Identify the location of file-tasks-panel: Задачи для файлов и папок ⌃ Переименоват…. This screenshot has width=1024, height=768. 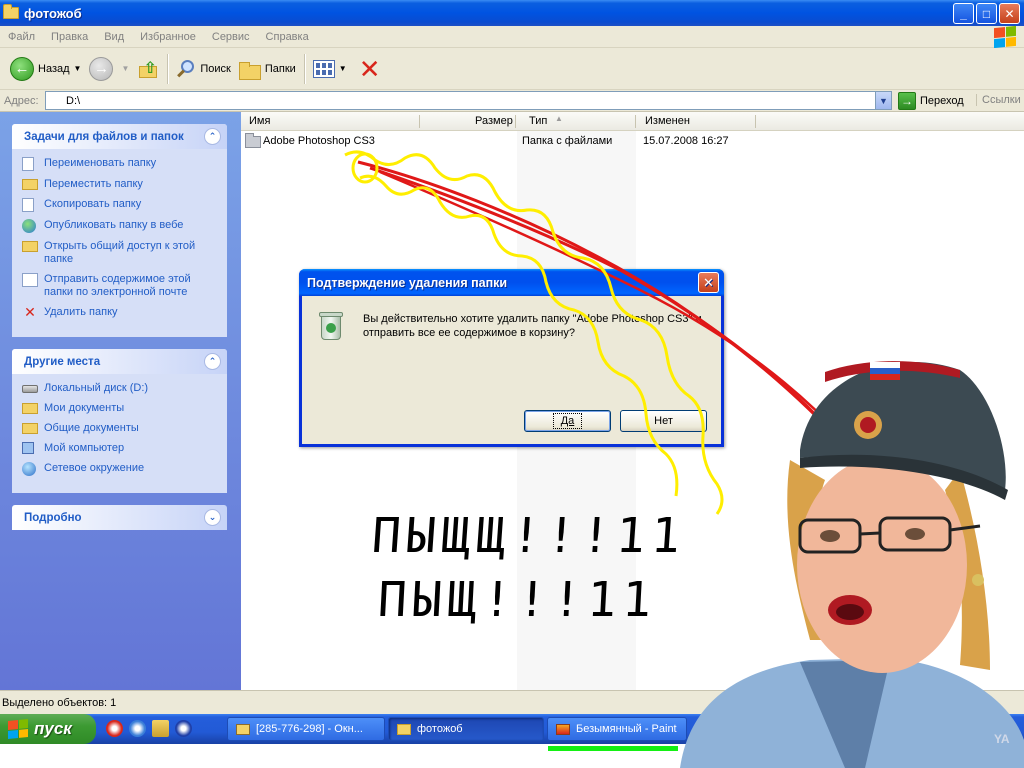
(119, 230).